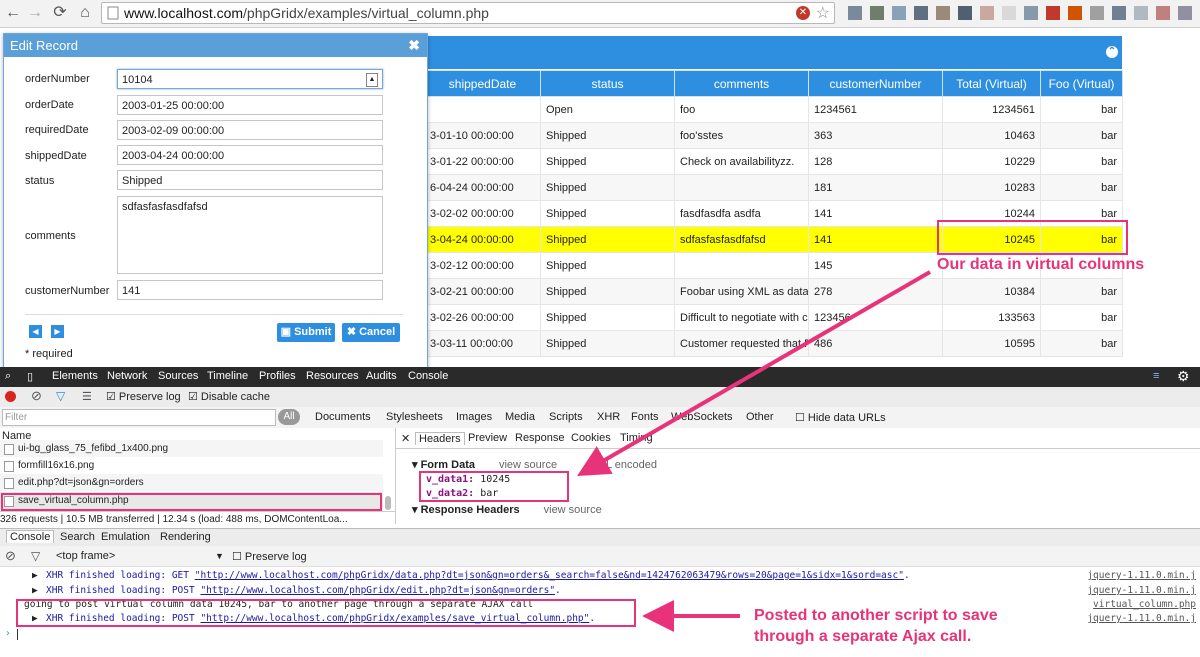  Describe the element at coordinates (405, 438) in the screenshot. I see `close-detail-icon: ✕` at that location.